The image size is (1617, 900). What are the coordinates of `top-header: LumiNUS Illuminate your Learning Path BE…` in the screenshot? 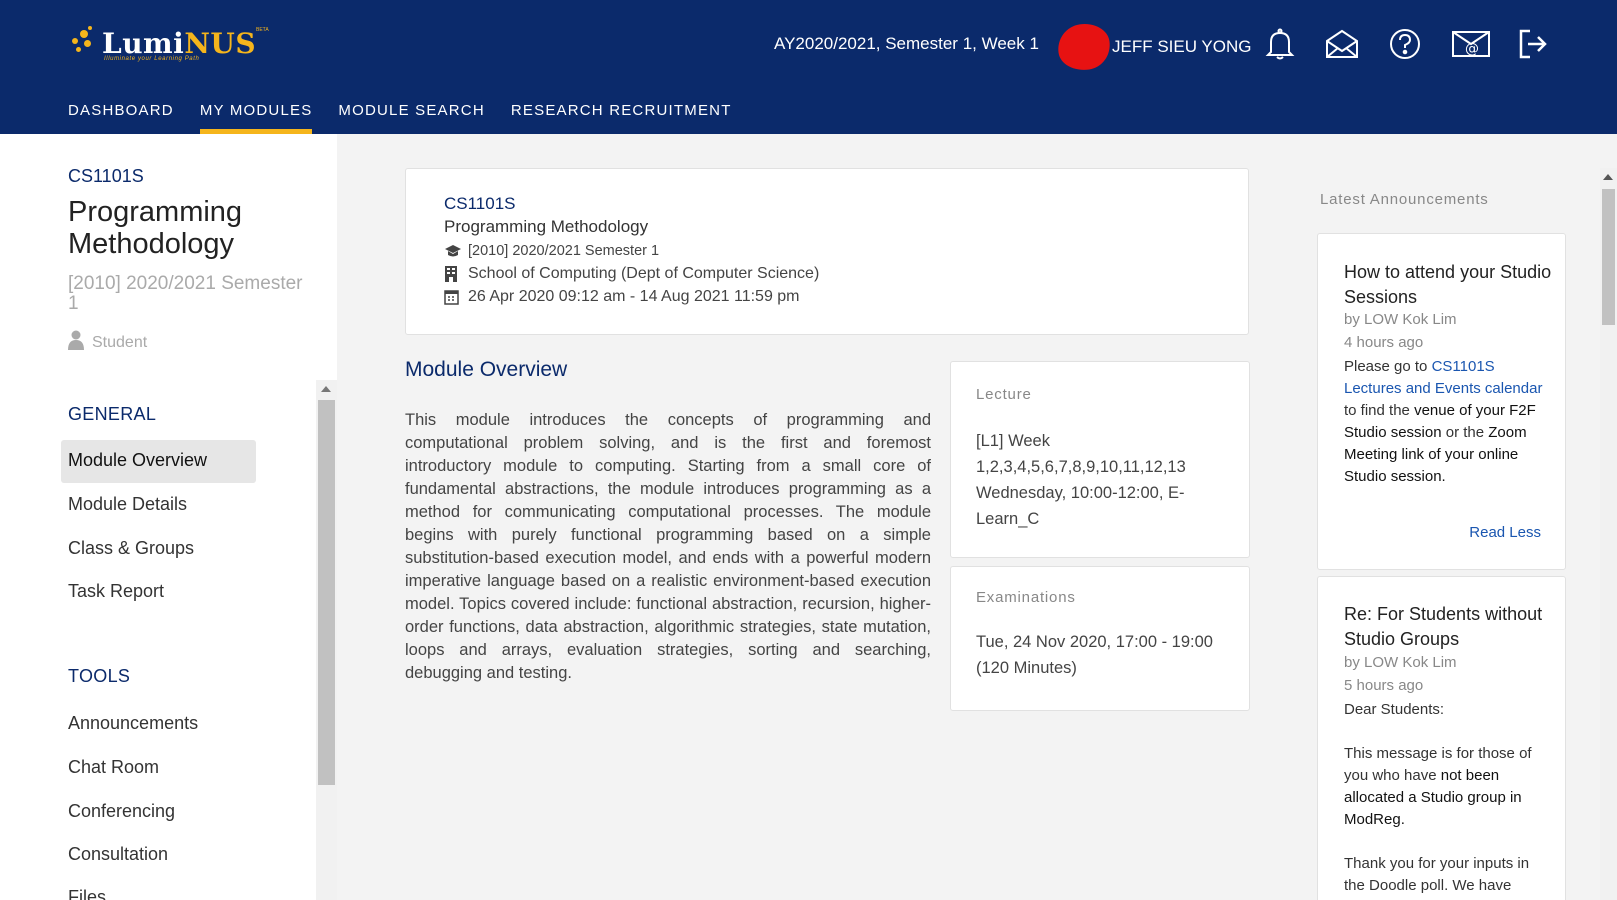 It's located at (808, 67).